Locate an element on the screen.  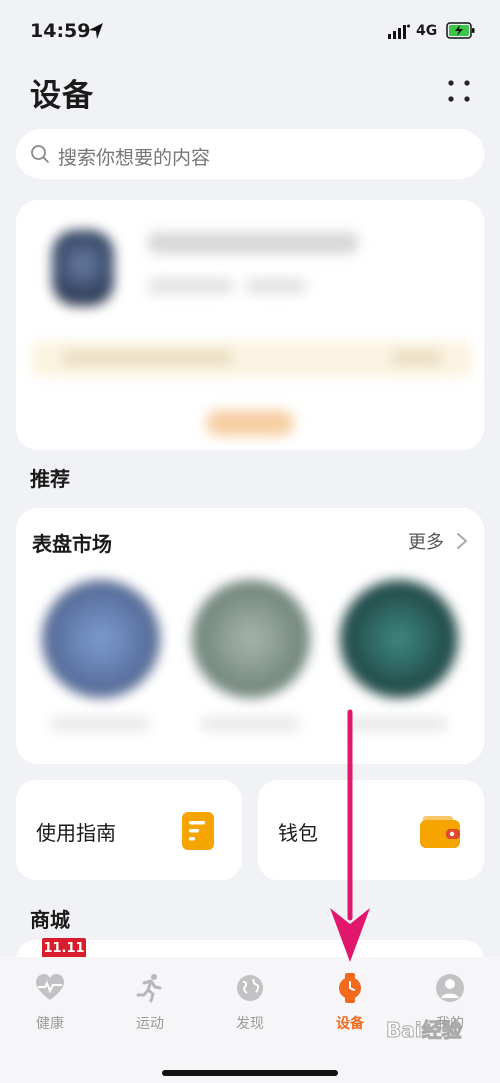
device-status-blurred is located at coordinates (190, 286).